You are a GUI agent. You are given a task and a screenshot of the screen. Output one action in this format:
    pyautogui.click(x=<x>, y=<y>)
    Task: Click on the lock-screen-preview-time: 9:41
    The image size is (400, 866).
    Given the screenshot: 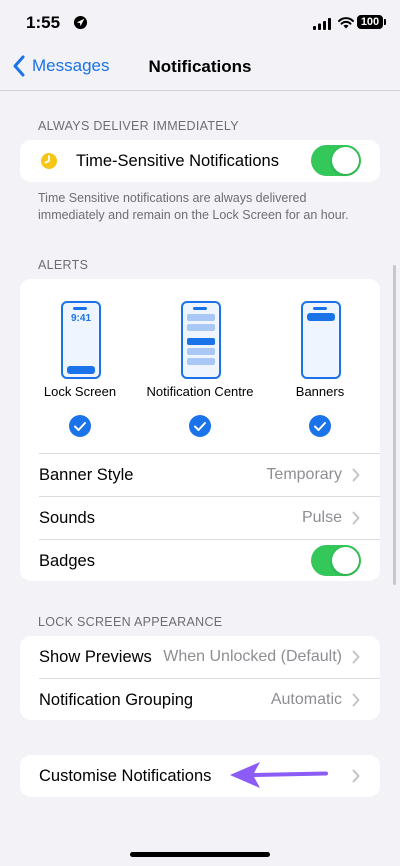 What is the action you would take?
    pyautogui.click(x=80, y=318)
    